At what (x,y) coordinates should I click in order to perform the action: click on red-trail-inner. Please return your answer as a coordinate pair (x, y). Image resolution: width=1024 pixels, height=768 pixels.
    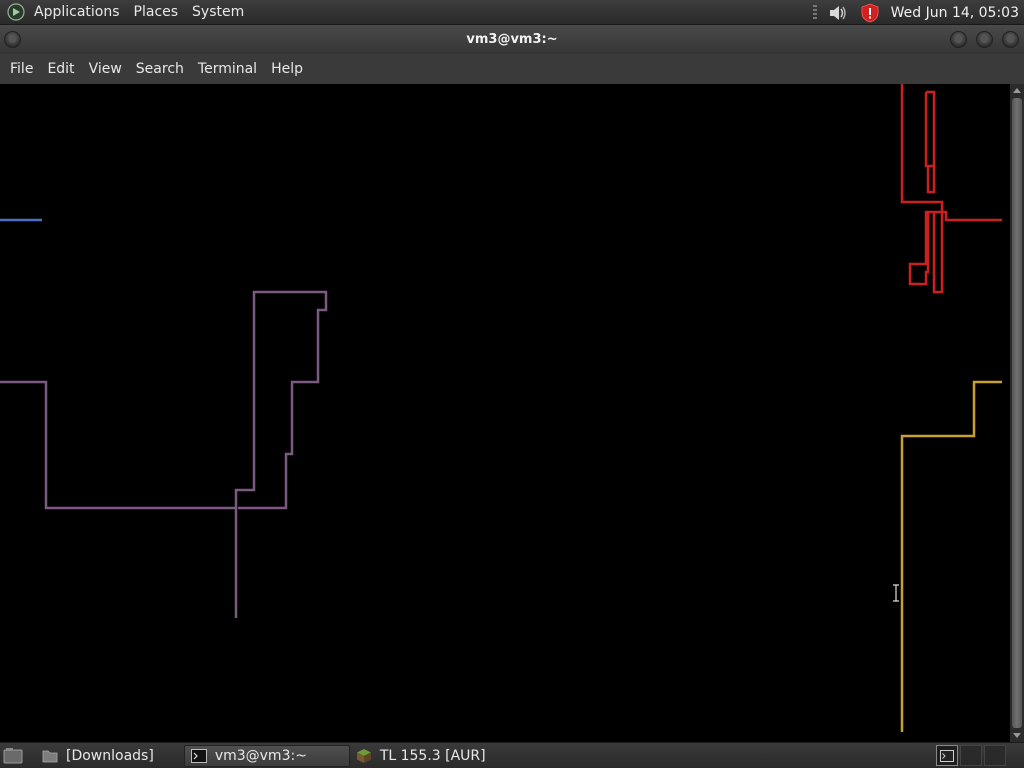
    Looking at the image, I should click on (930, 142).